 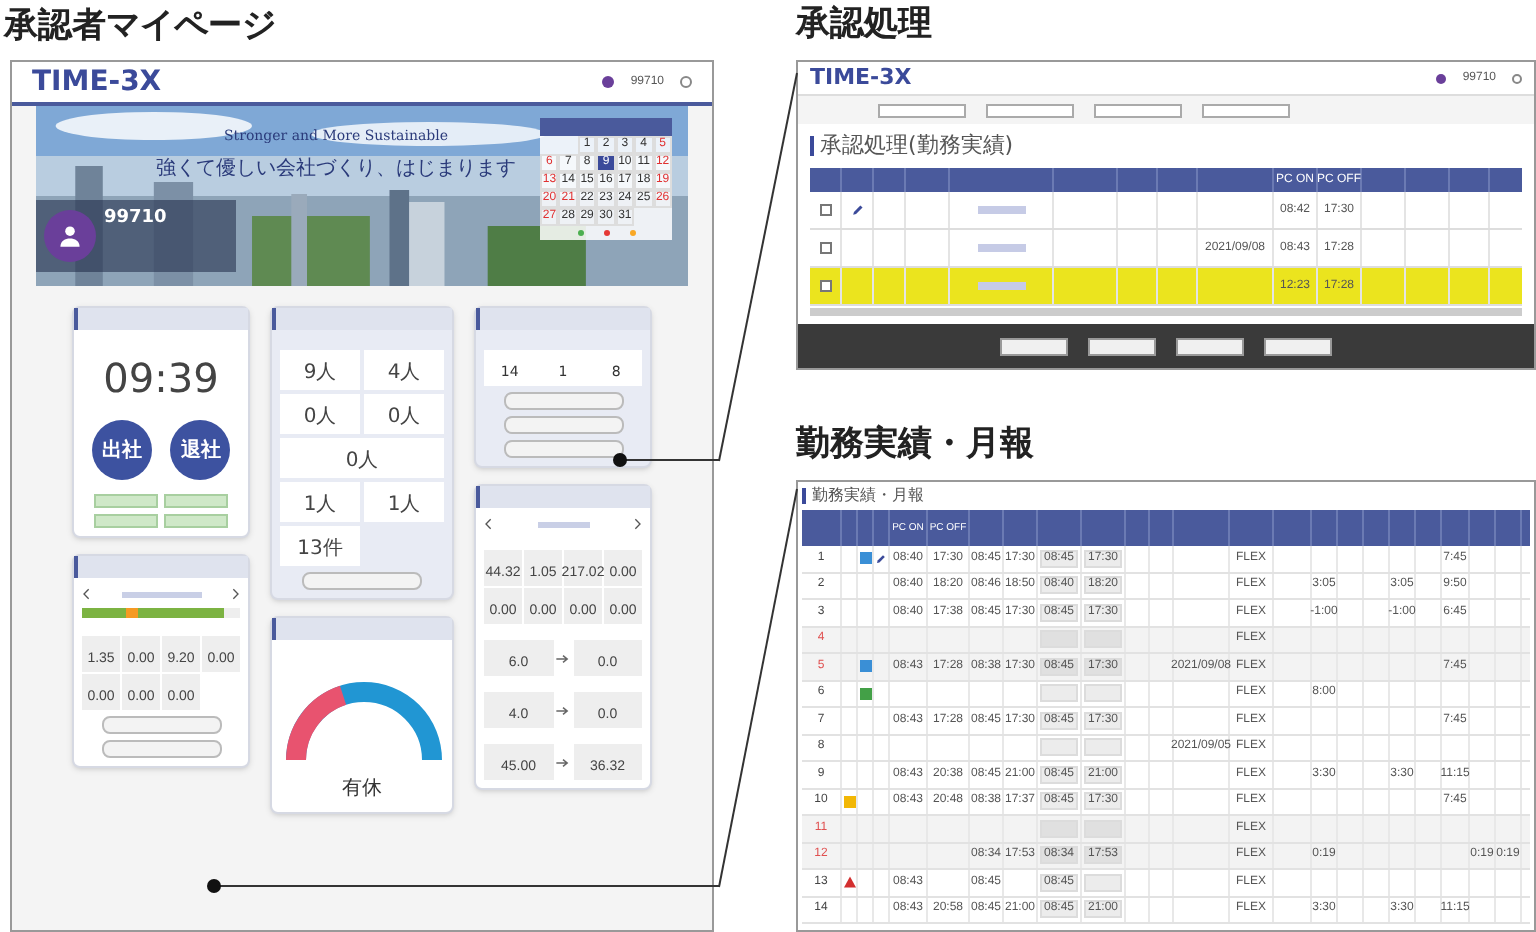 I want to click on punch-button: 退社, so click(x=200, y=450).